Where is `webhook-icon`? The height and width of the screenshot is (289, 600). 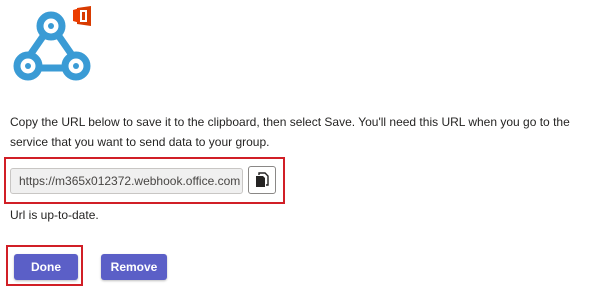
webhook-icon is located at coordinates (52, 43).